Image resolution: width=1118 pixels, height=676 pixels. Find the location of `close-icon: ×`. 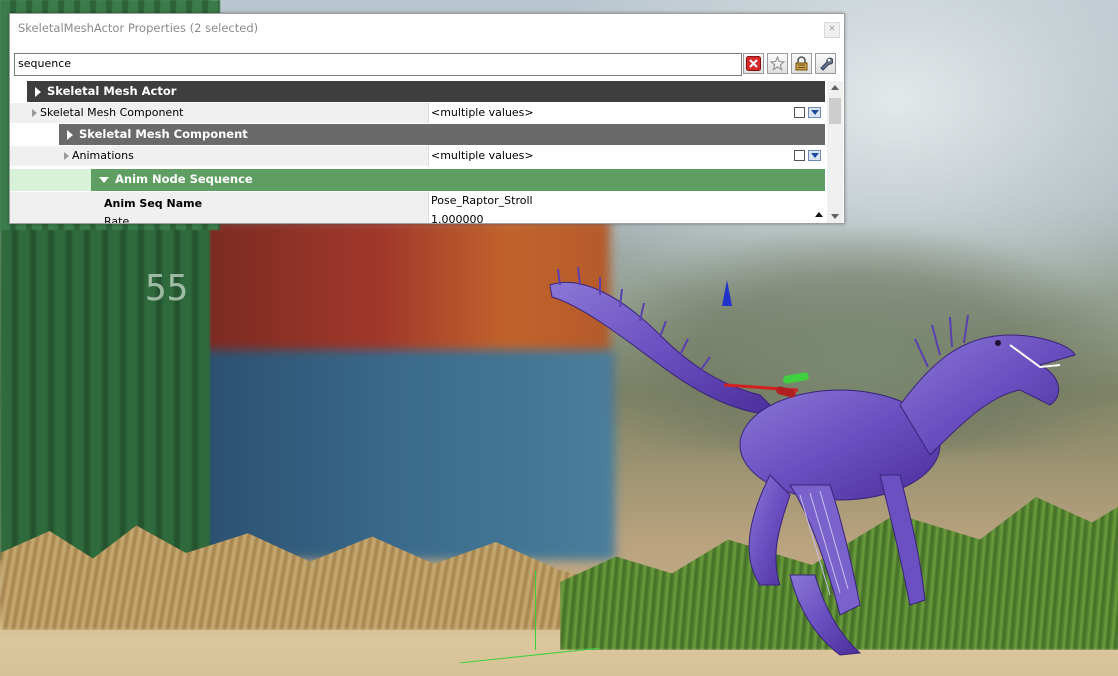

close-icon: × is located at coordinates (832, 29).